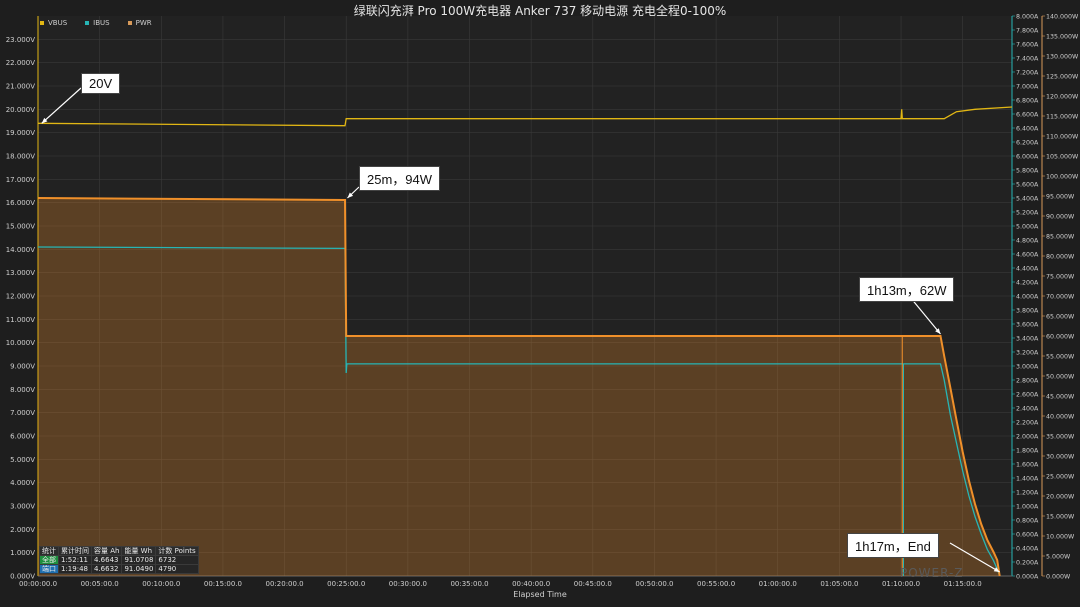 Image resolution: width=1080 pixels, height=607 pixels. I want to click on y-right-watt-tick-label: 95.000W, so click(1060, 197).